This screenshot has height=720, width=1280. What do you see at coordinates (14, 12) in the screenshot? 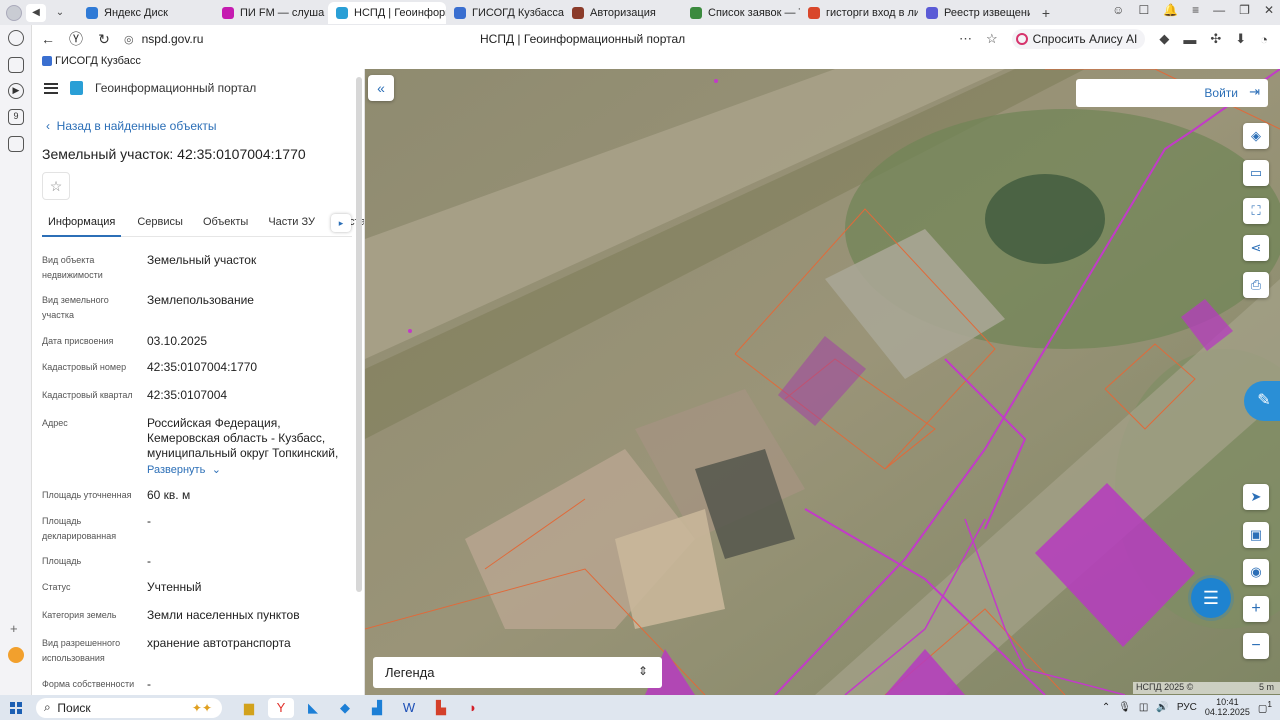
I see `profile-avatar` at bounding box center [14, 12].